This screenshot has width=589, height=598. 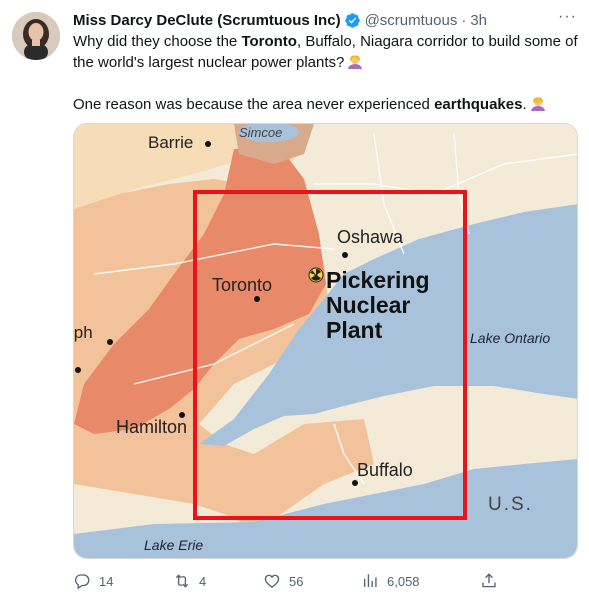 What do you see at coordinates (257, 299) in the screenshot?
I see `city-dot-toronto` at bounding box center [257, 299].